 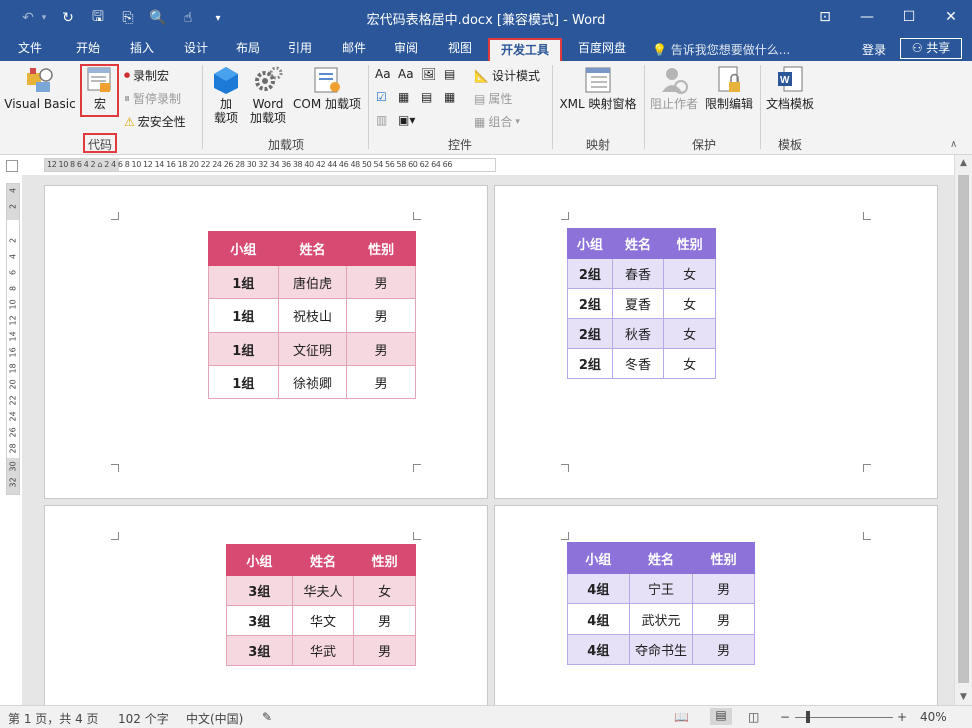 I want to click on tab-view: 视图, so click(x=460, y=49).